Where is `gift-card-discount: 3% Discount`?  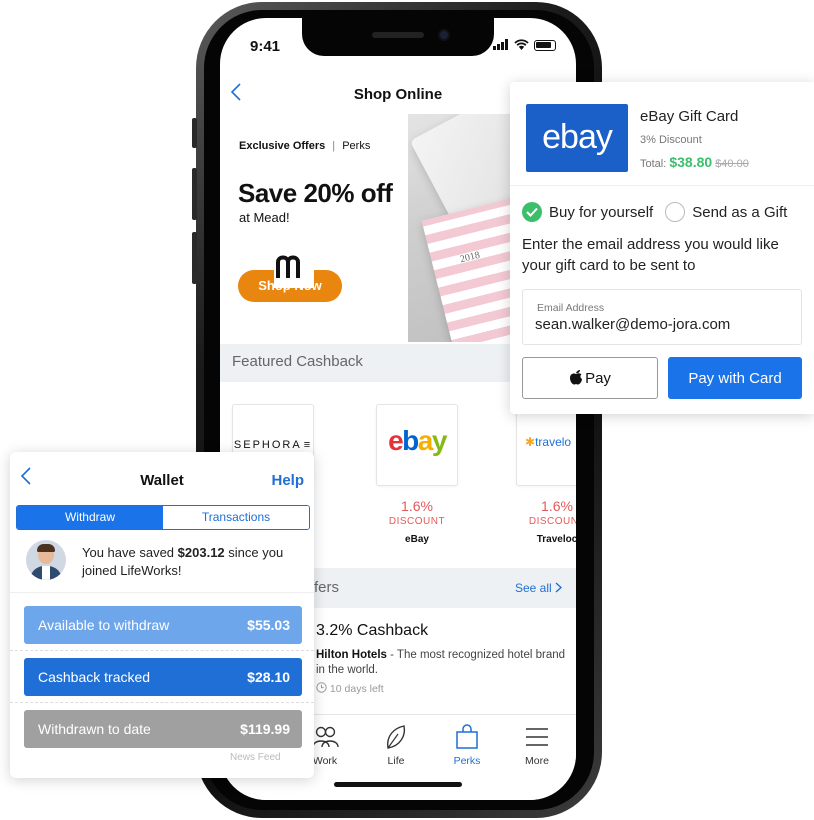
gift-card-discount: 3% Discount is located at coordinates (671, 140).